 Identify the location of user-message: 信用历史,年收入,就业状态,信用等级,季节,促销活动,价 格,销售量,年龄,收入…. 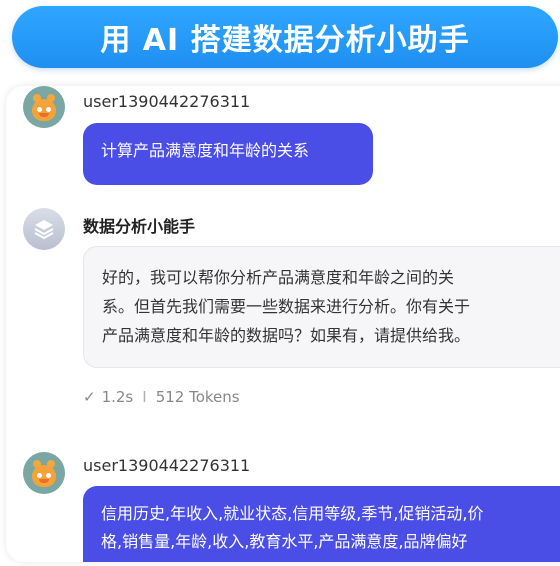
(321, 524).